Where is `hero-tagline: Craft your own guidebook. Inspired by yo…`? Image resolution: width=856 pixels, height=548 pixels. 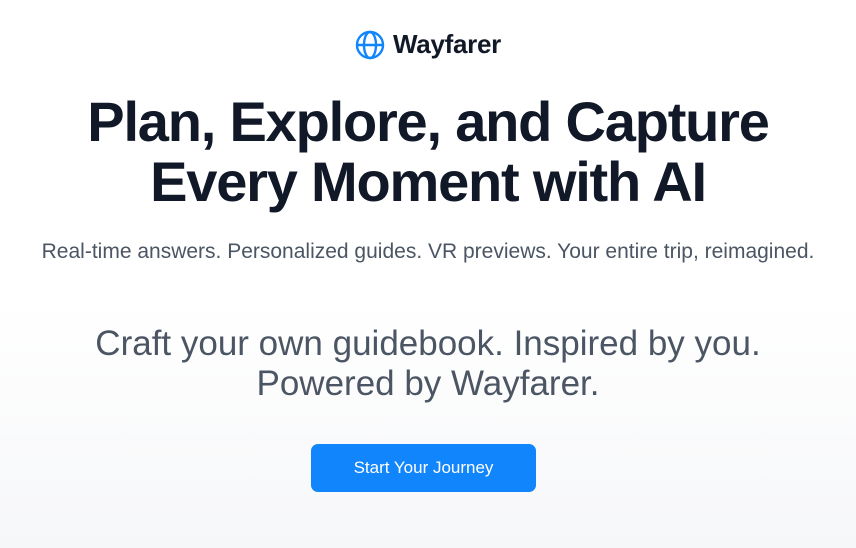 hero-tagline: Craft your own guidebook. Inspired by yo… is located at coordinates (428, 364).